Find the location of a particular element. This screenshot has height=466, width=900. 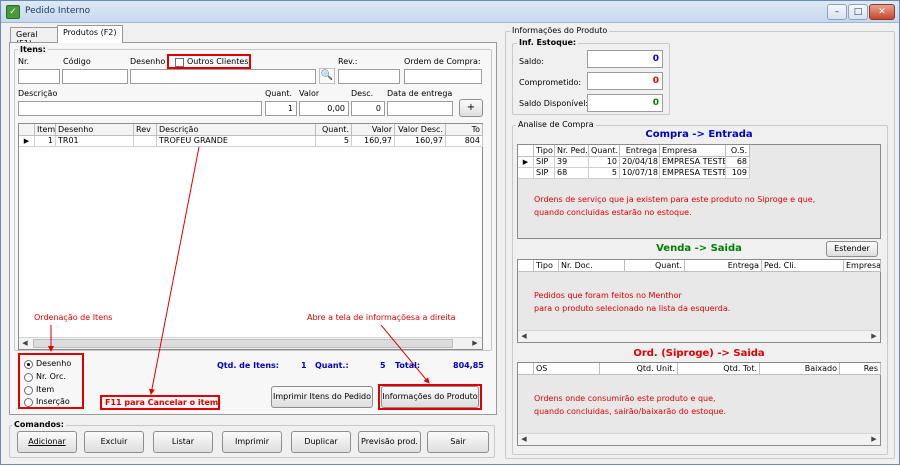

arrow-f11 is located at coordinates (174, 270).